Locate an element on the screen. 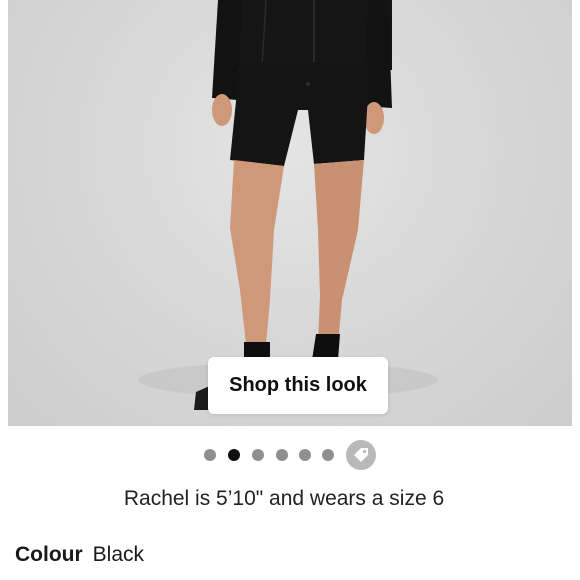 This screenshot has width=580, height=580. model-size-info: Rachel is 5’10" and wears a size 6 is located at coordinates (284, 498).